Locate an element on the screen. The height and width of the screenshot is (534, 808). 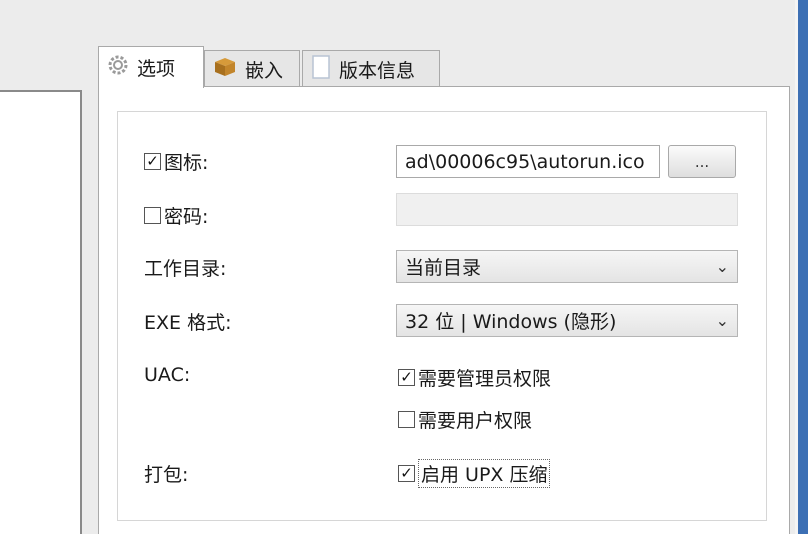
uac-label: UAC: is located at coordinates (167, 375).